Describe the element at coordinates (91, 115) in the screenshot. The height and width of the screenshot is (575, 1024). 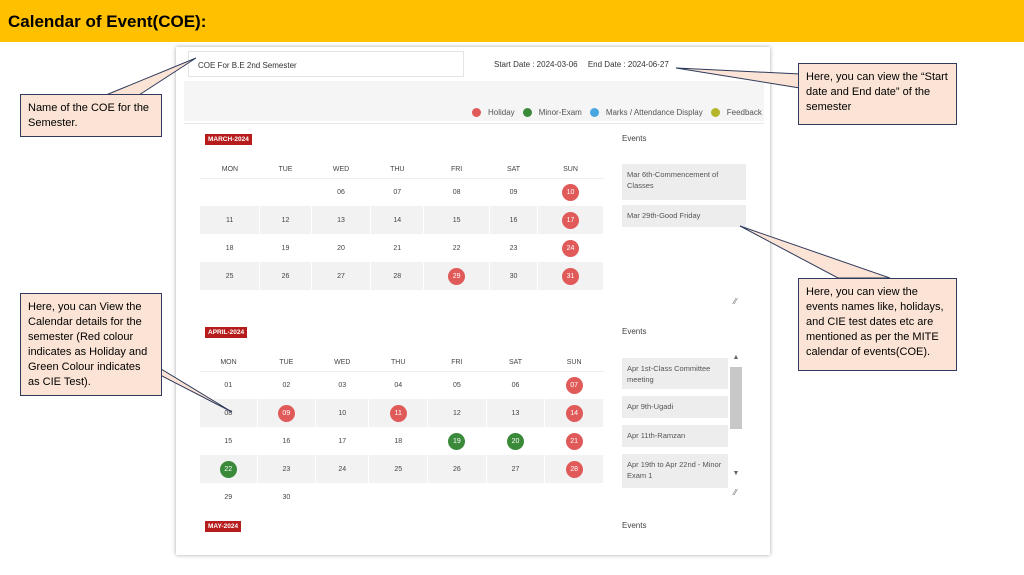
I see `callout-coe-name: Name of the COE for the Semester.` at that location.